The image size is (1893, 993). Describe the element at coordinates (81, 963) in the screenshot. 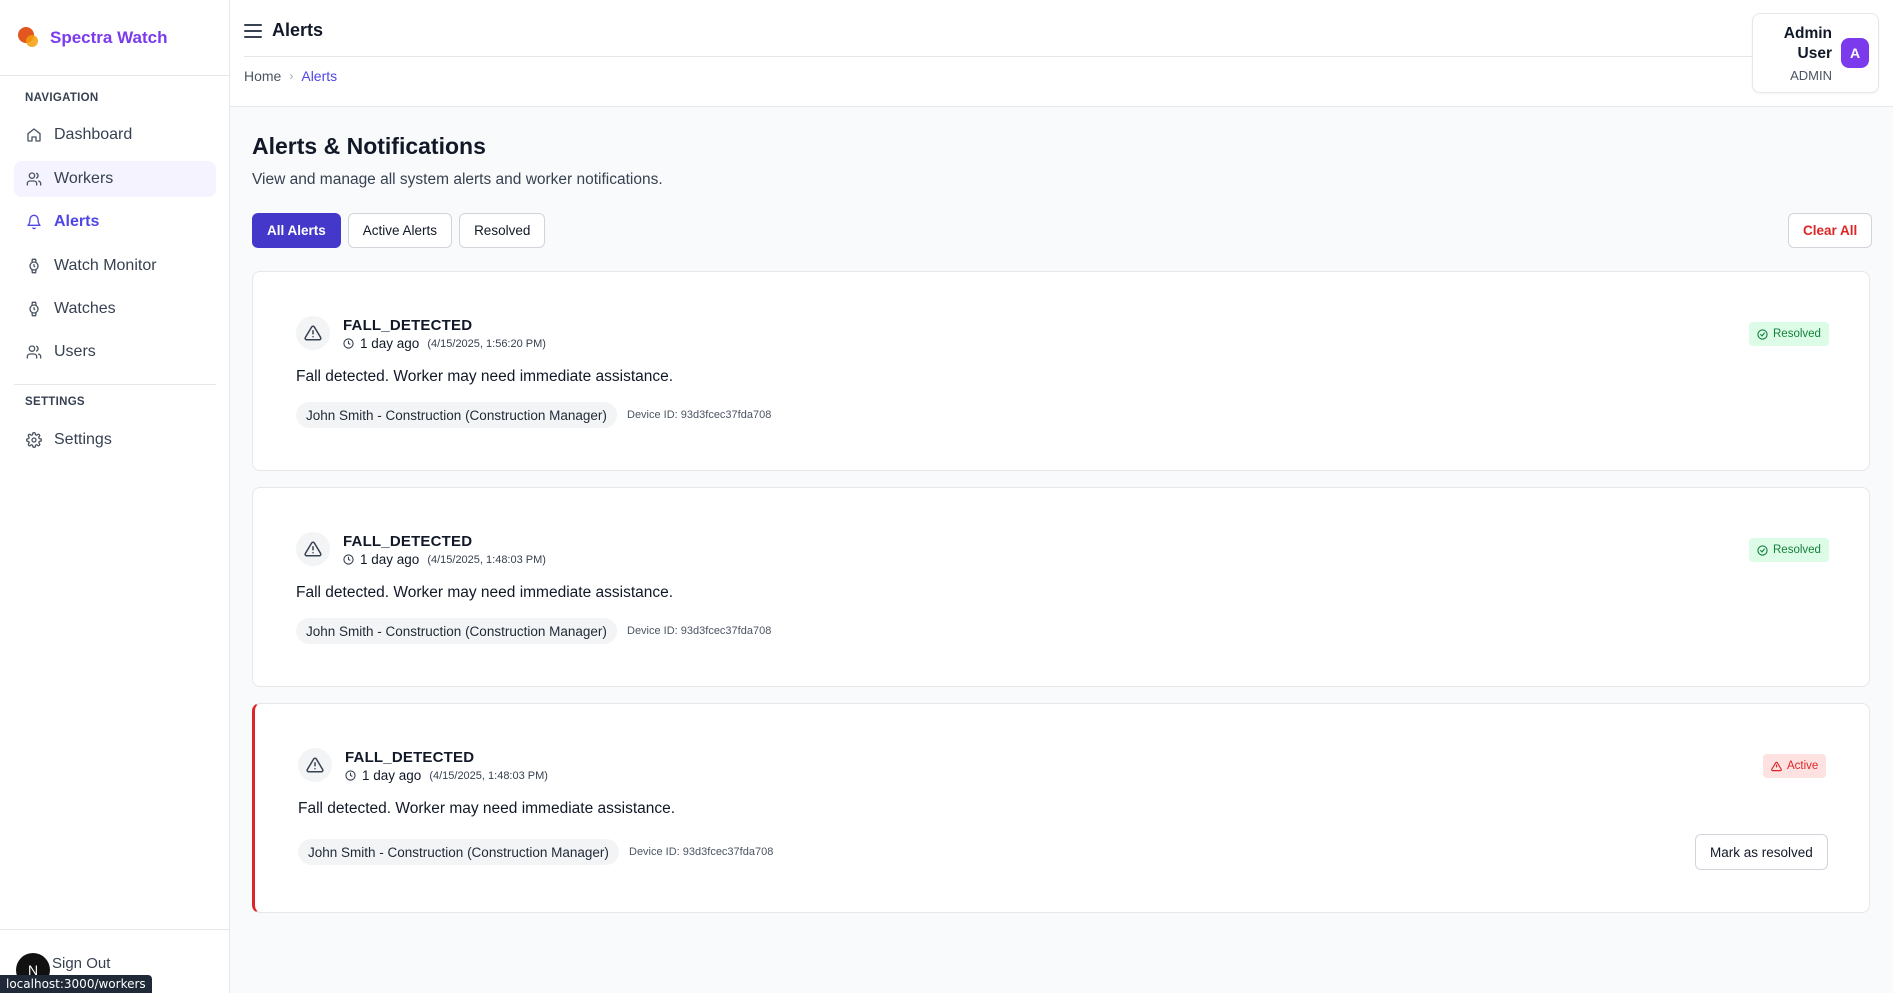

I see `sign-out-button: Sign Out` at that location.